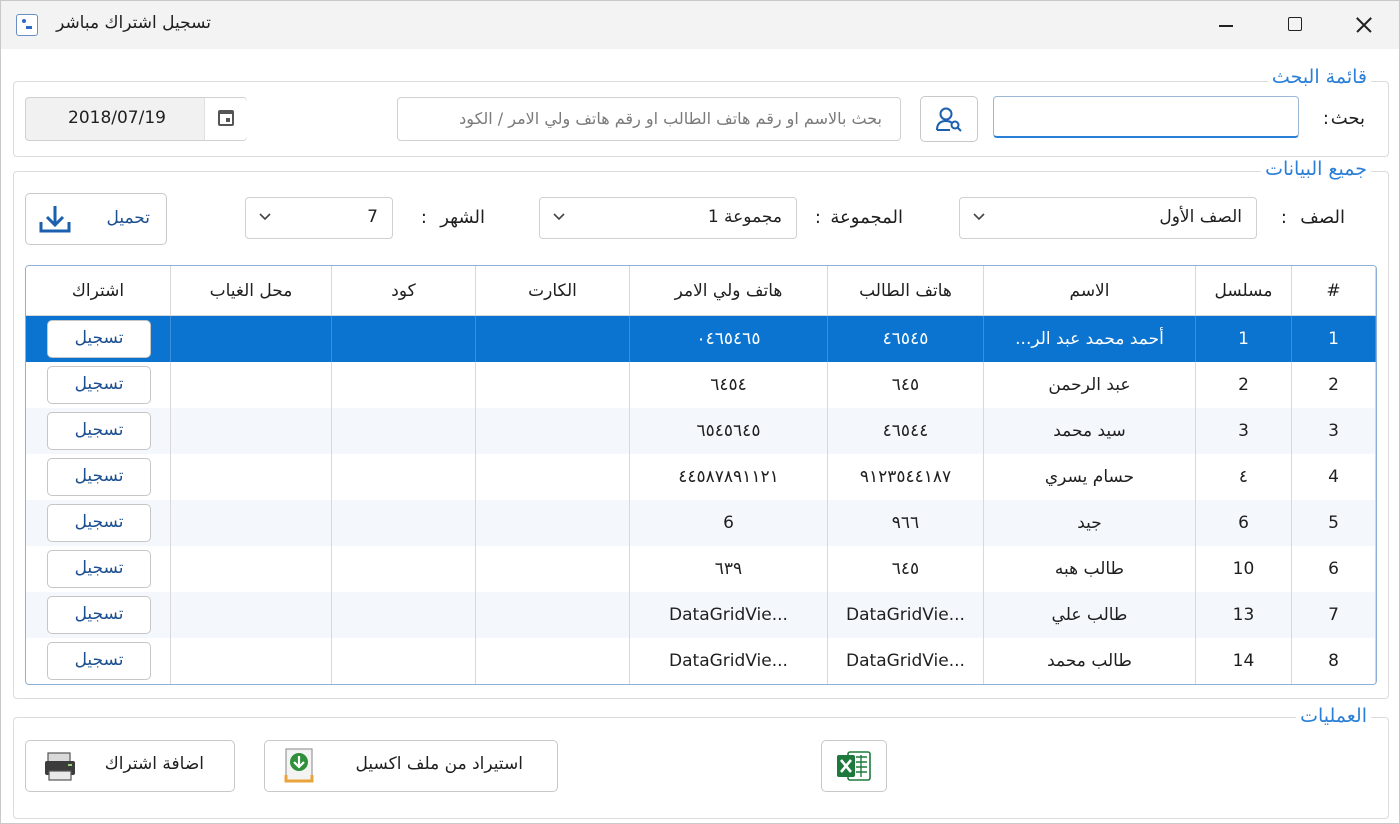  I want to click on row-name: جيد, so click(1090, 523).